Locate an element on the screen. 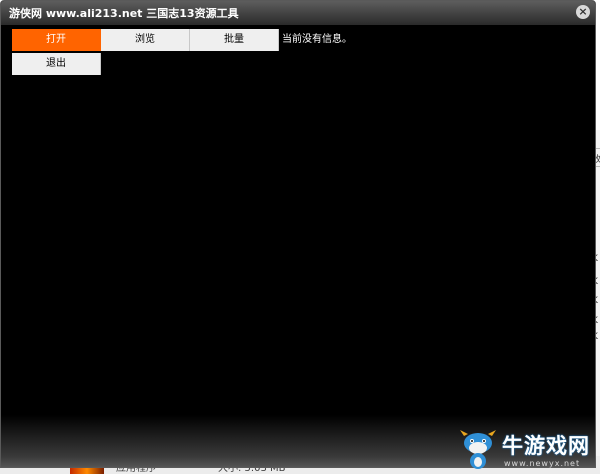 Image resolution: width=600 pixels, height=474 pixels. close-icon: × is located at coordinates (583, 11).